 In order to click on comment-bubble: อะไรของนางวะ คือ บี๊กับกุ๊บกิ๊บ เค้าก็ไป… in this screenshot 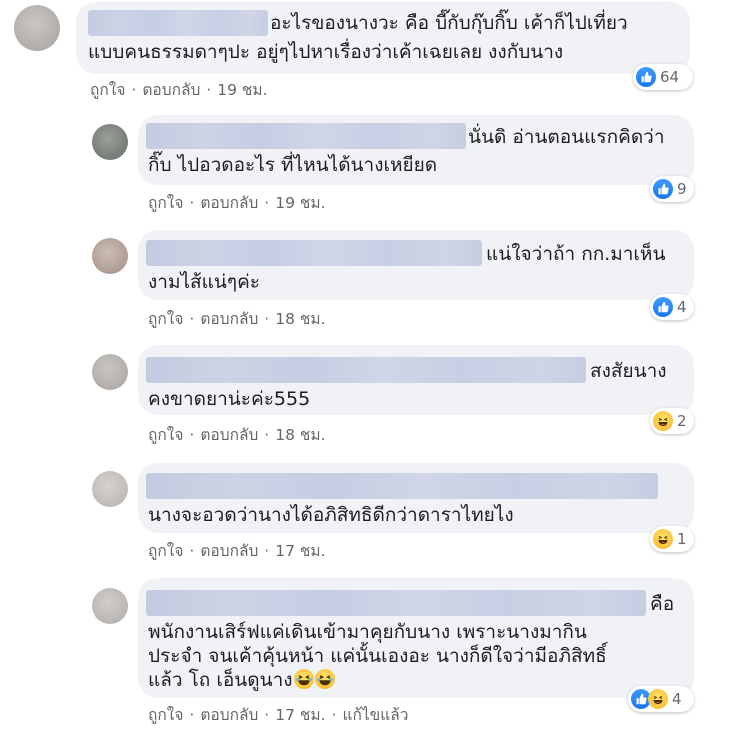, I will do `click(383, 38)`.